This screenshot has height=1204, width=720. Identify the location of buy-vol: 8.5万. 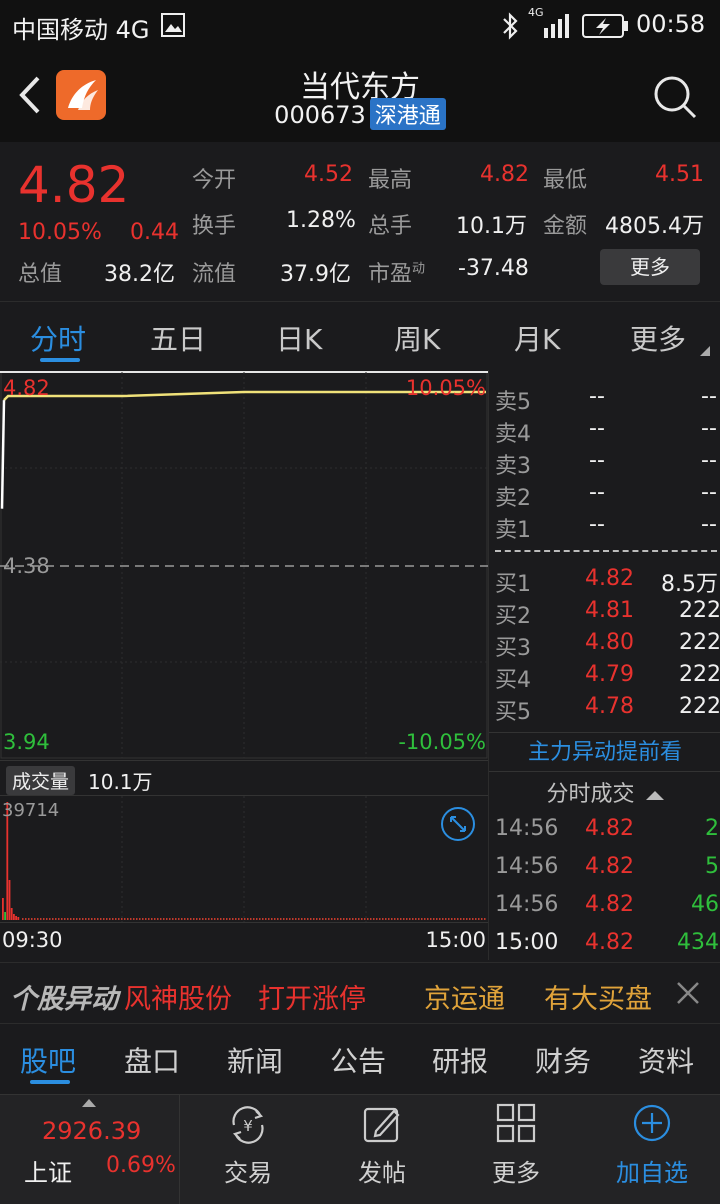
(689, 584).